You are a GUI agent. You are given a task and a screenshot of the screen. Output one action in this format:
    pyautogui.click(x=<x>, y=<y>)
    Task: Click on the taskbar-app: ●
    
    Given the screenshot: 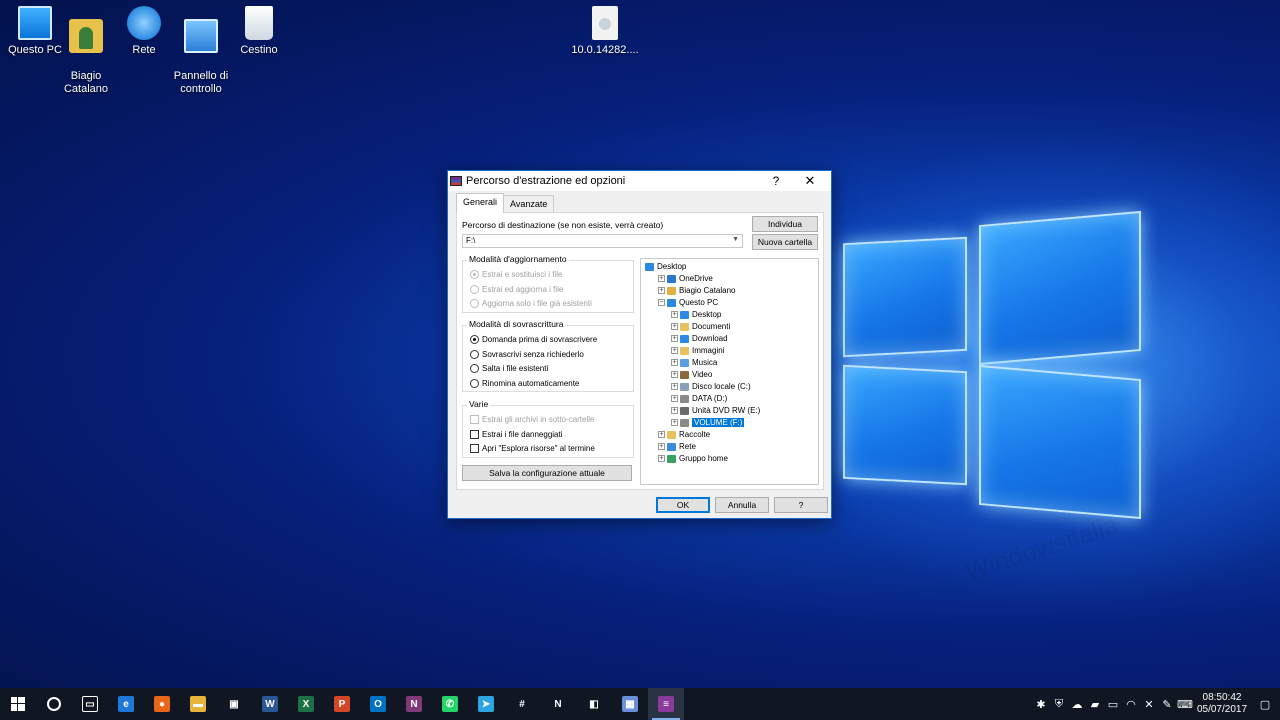 What is the action you would take?
    pyautogui.click(x=162, y=704)
    